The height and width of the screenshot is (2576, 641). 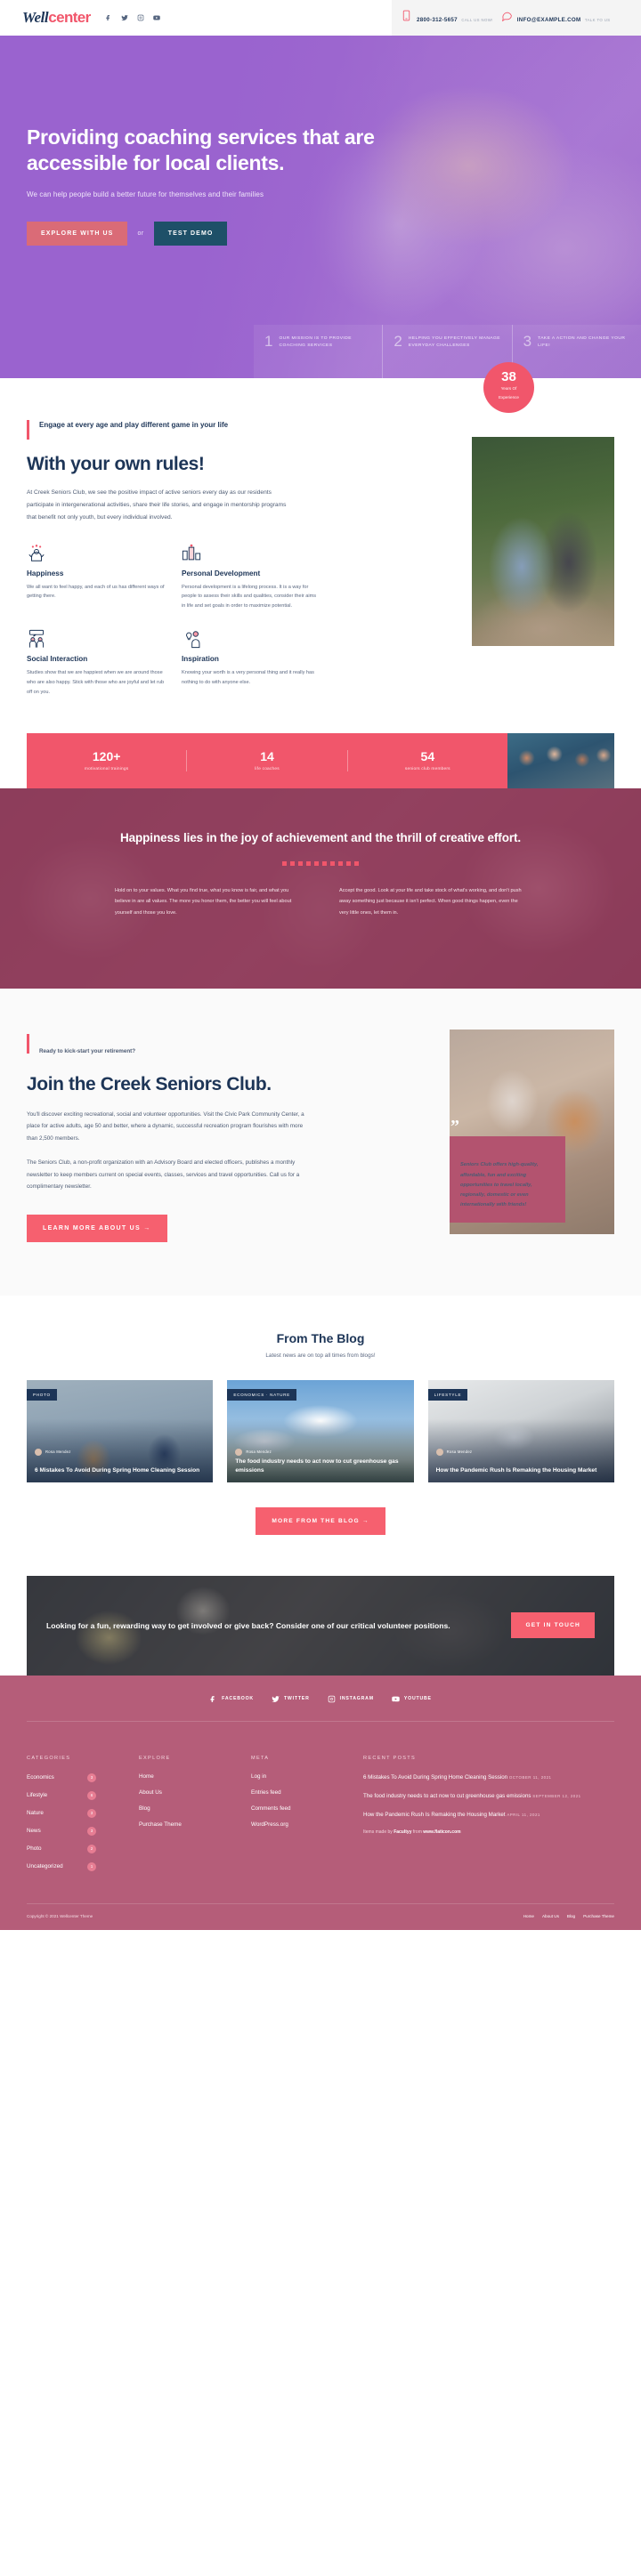 What do you see at coordinates (35, 1813) in the screenshot?
I see `category-name: Nature` at bounding box center [35, 1813].